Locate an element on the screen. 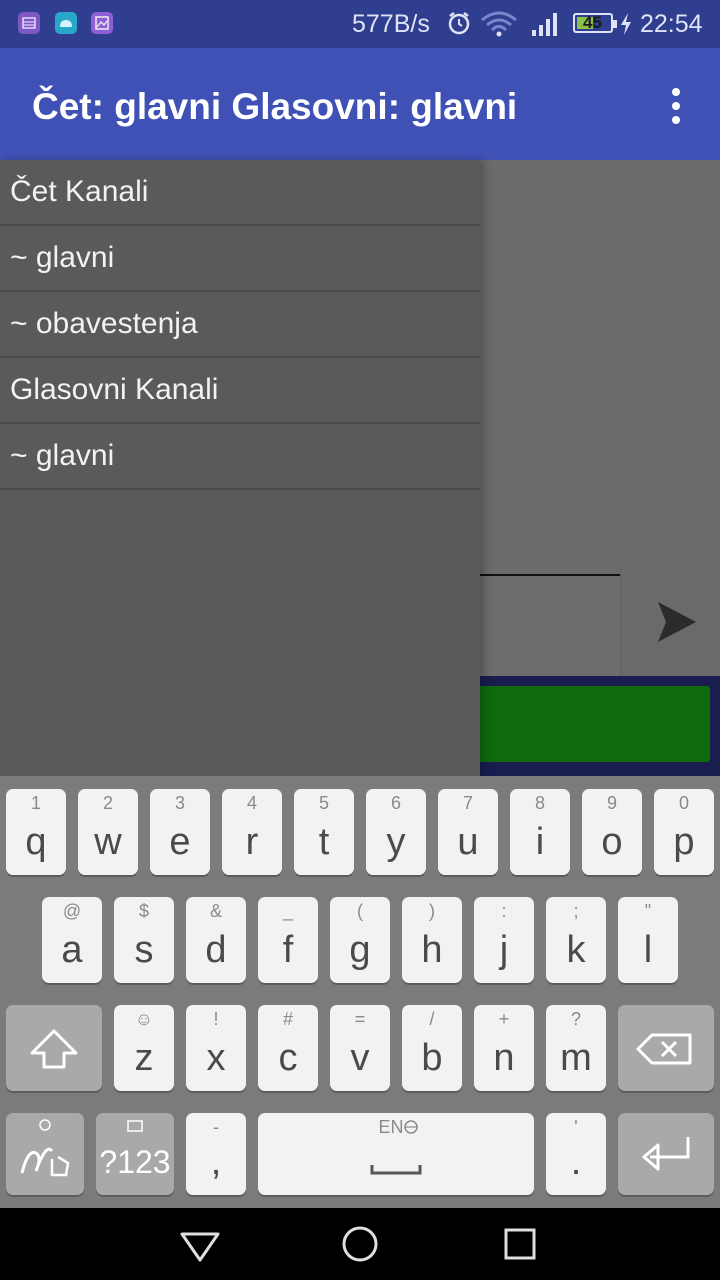 This screenshot has height=1280, width=720. handwriting-key is located at coordinates (45, 1154).